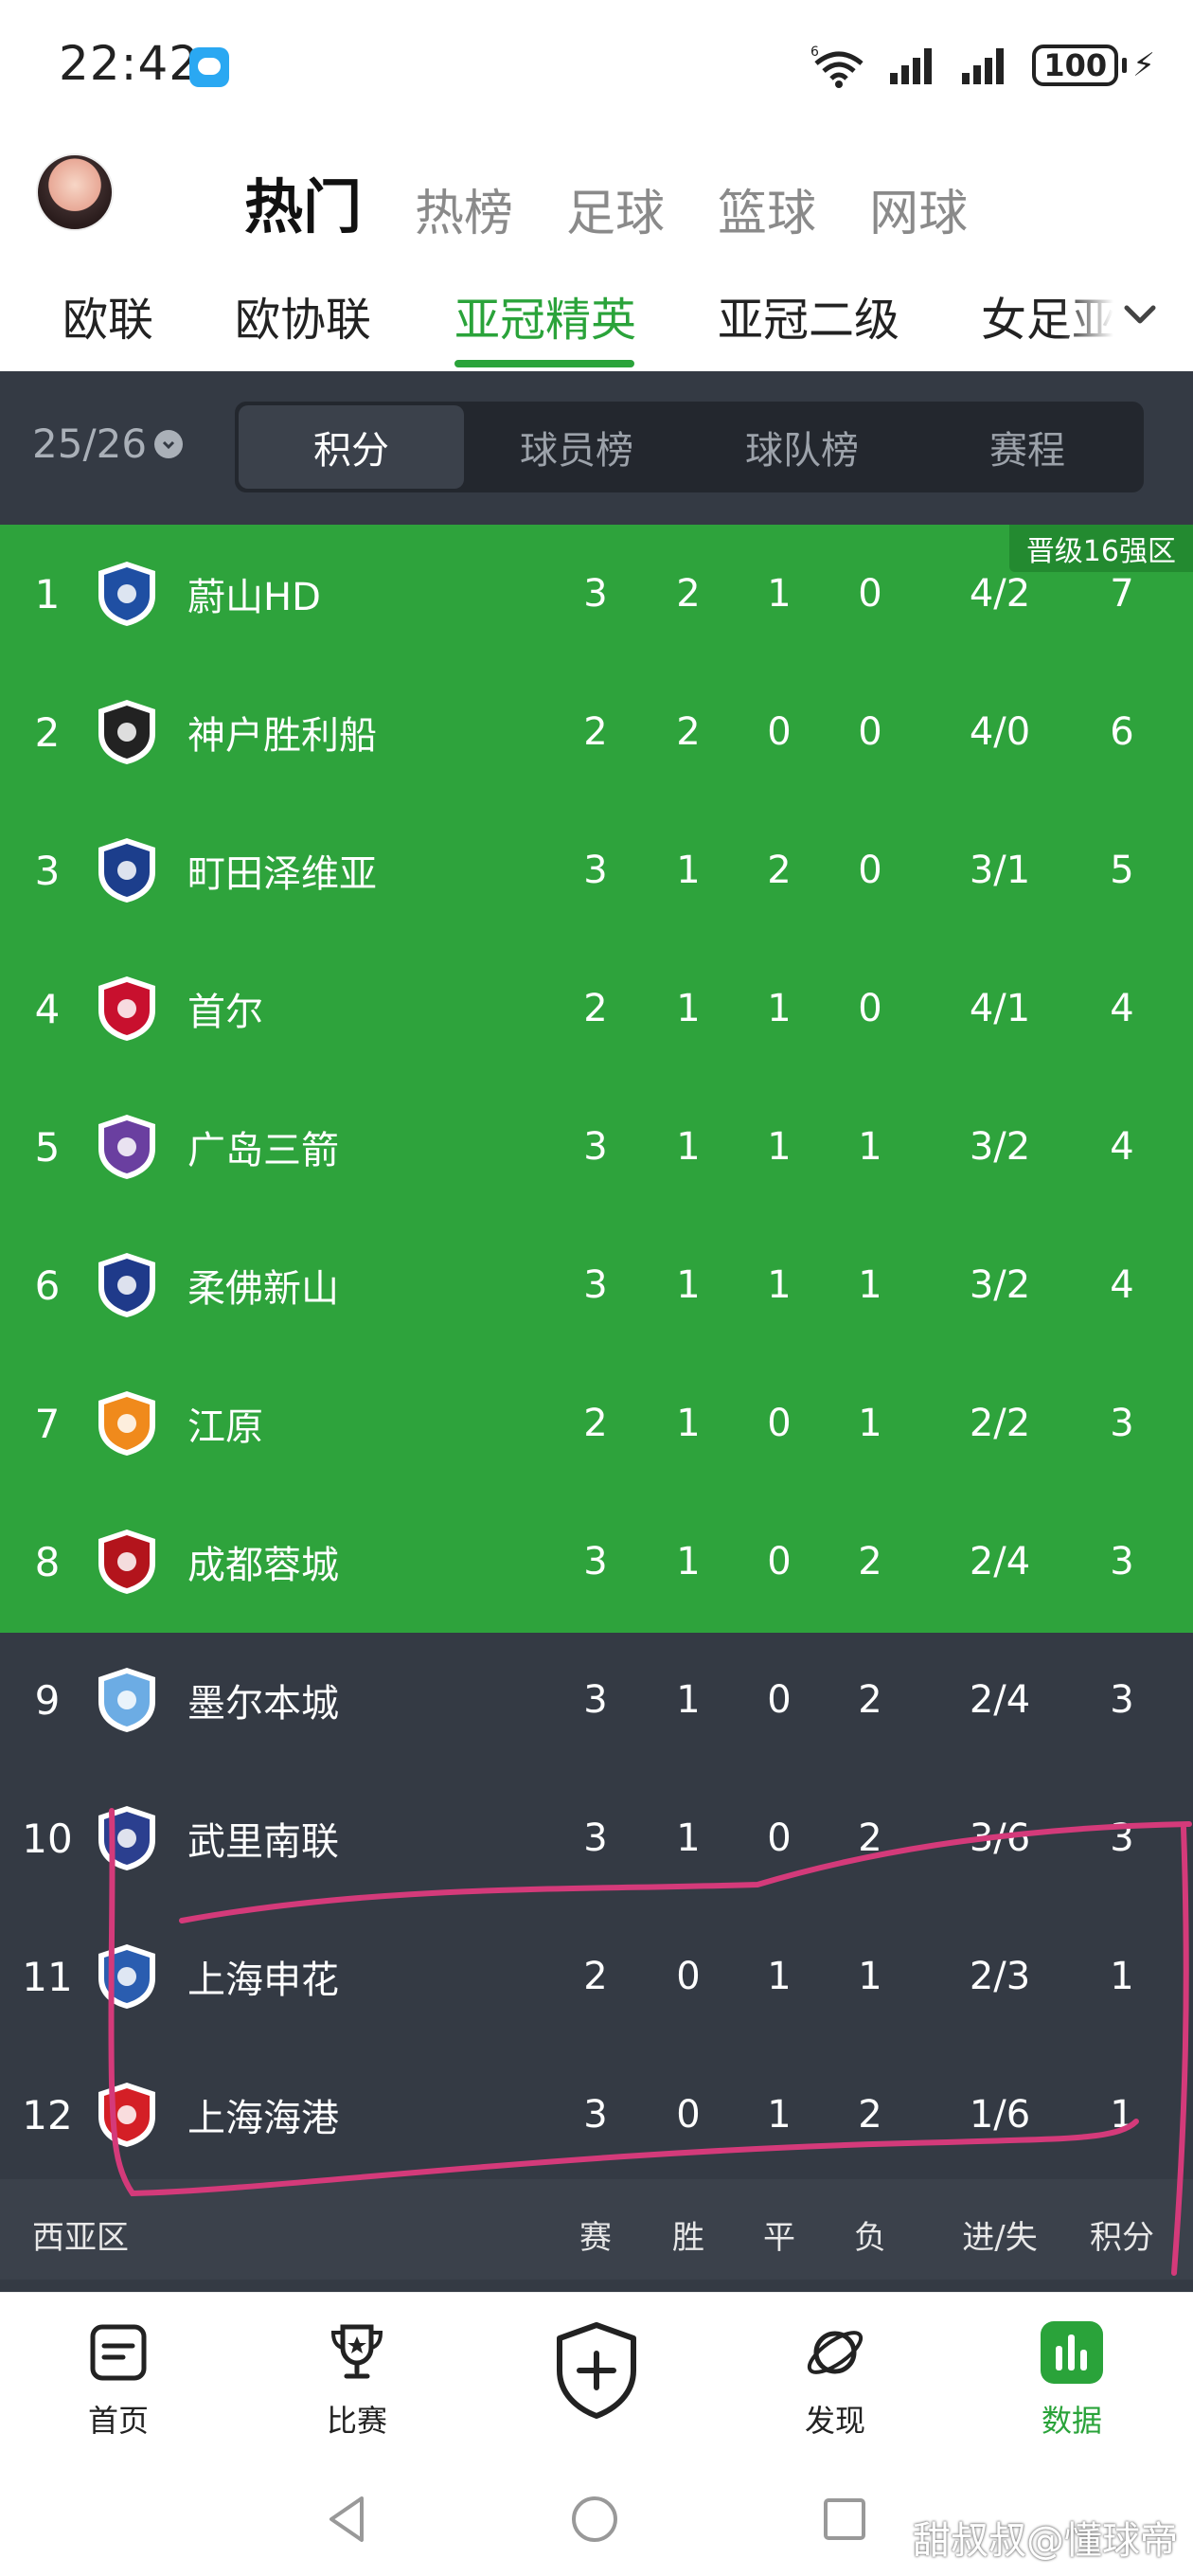 The image size is (1193, 2576). What do you see at coordinates (844, 2519) in the screenshot?
I see `recents-icon` at bounding box center [844, 2519].